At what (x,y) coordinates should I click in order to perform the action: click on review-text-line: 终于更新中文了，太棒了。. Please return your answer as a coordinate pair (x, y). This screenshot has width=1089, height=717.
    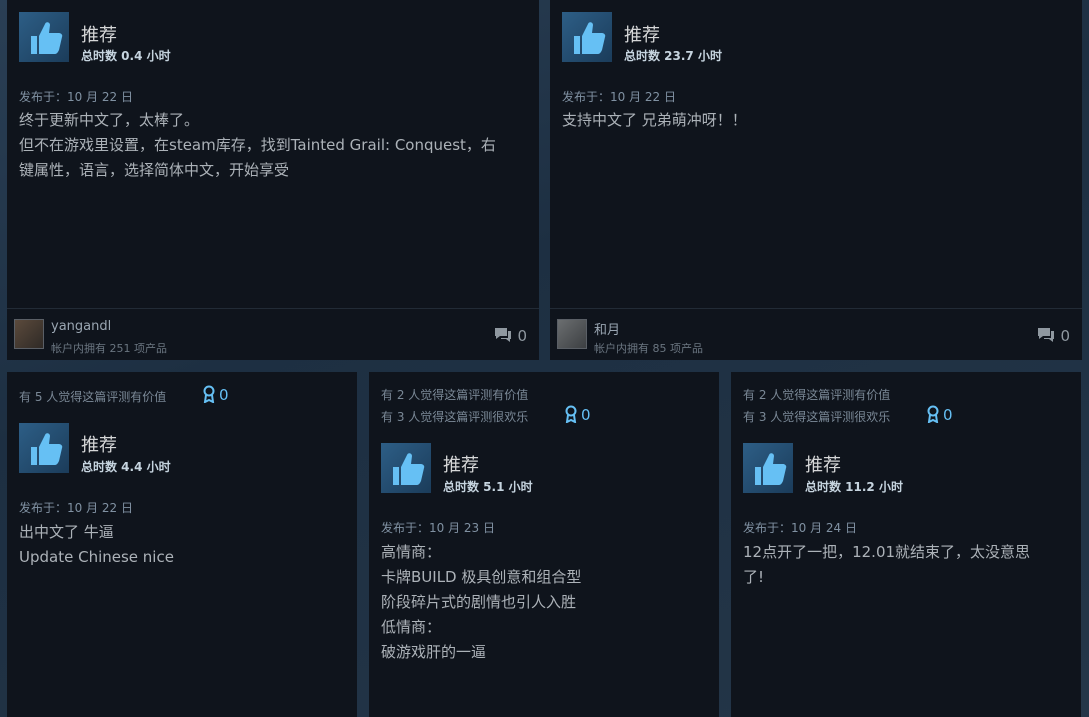
    Looking at the image, I should click on (109, 120).